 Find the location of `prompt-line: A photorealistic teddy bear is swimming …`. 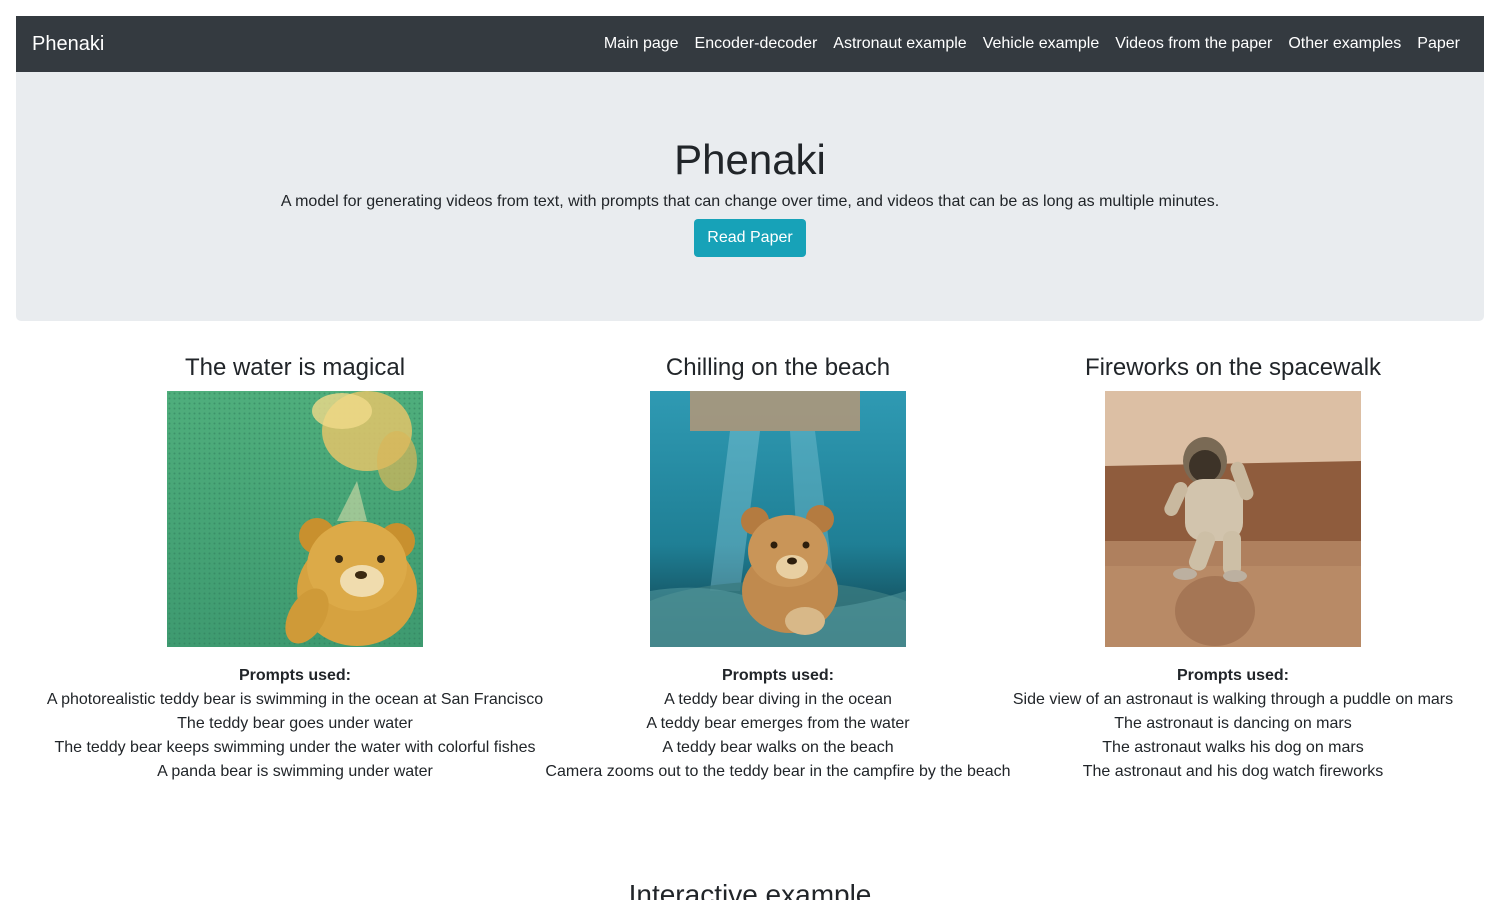

prompt-line: A photorealistic teddy bear is swimming … is located at coordinates (295, 699).